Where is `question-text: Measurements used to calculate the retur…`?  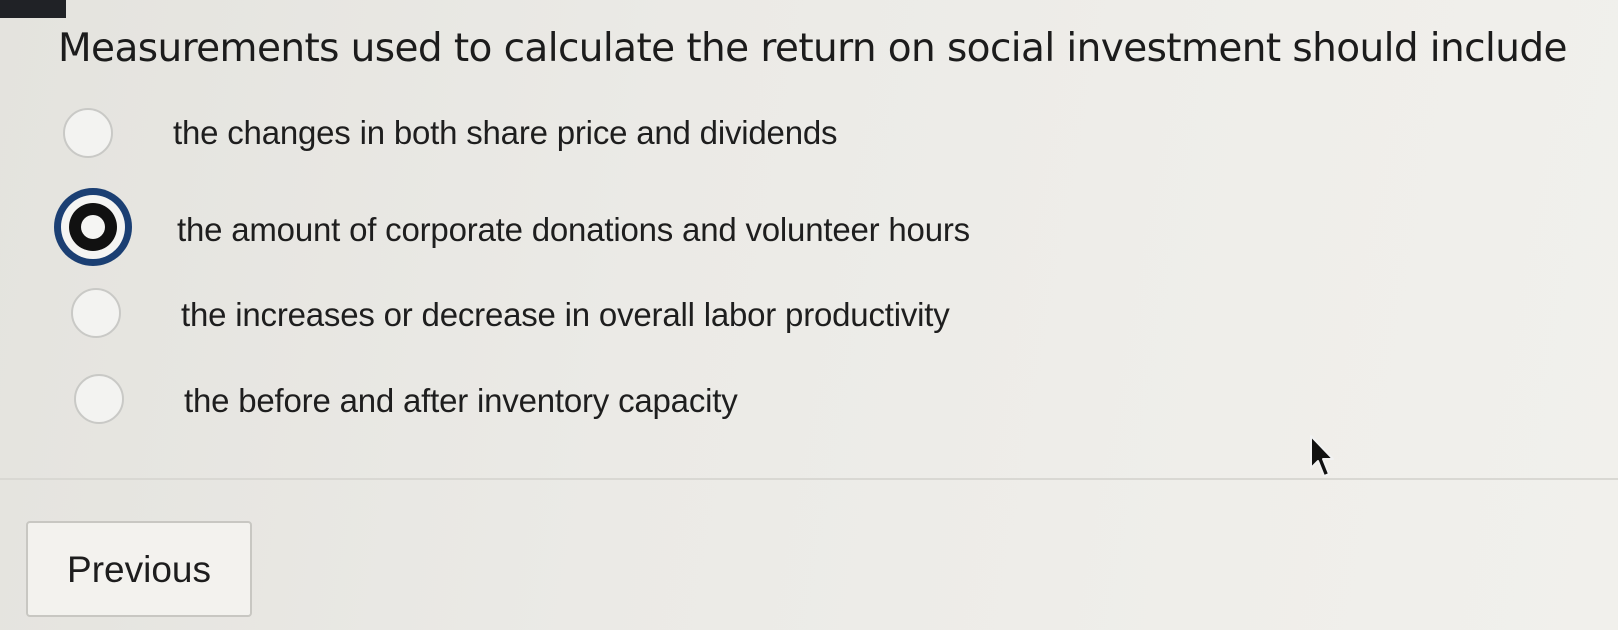
question-text: Measurements used to calculate the retur… is located at coordinates (812, 48).